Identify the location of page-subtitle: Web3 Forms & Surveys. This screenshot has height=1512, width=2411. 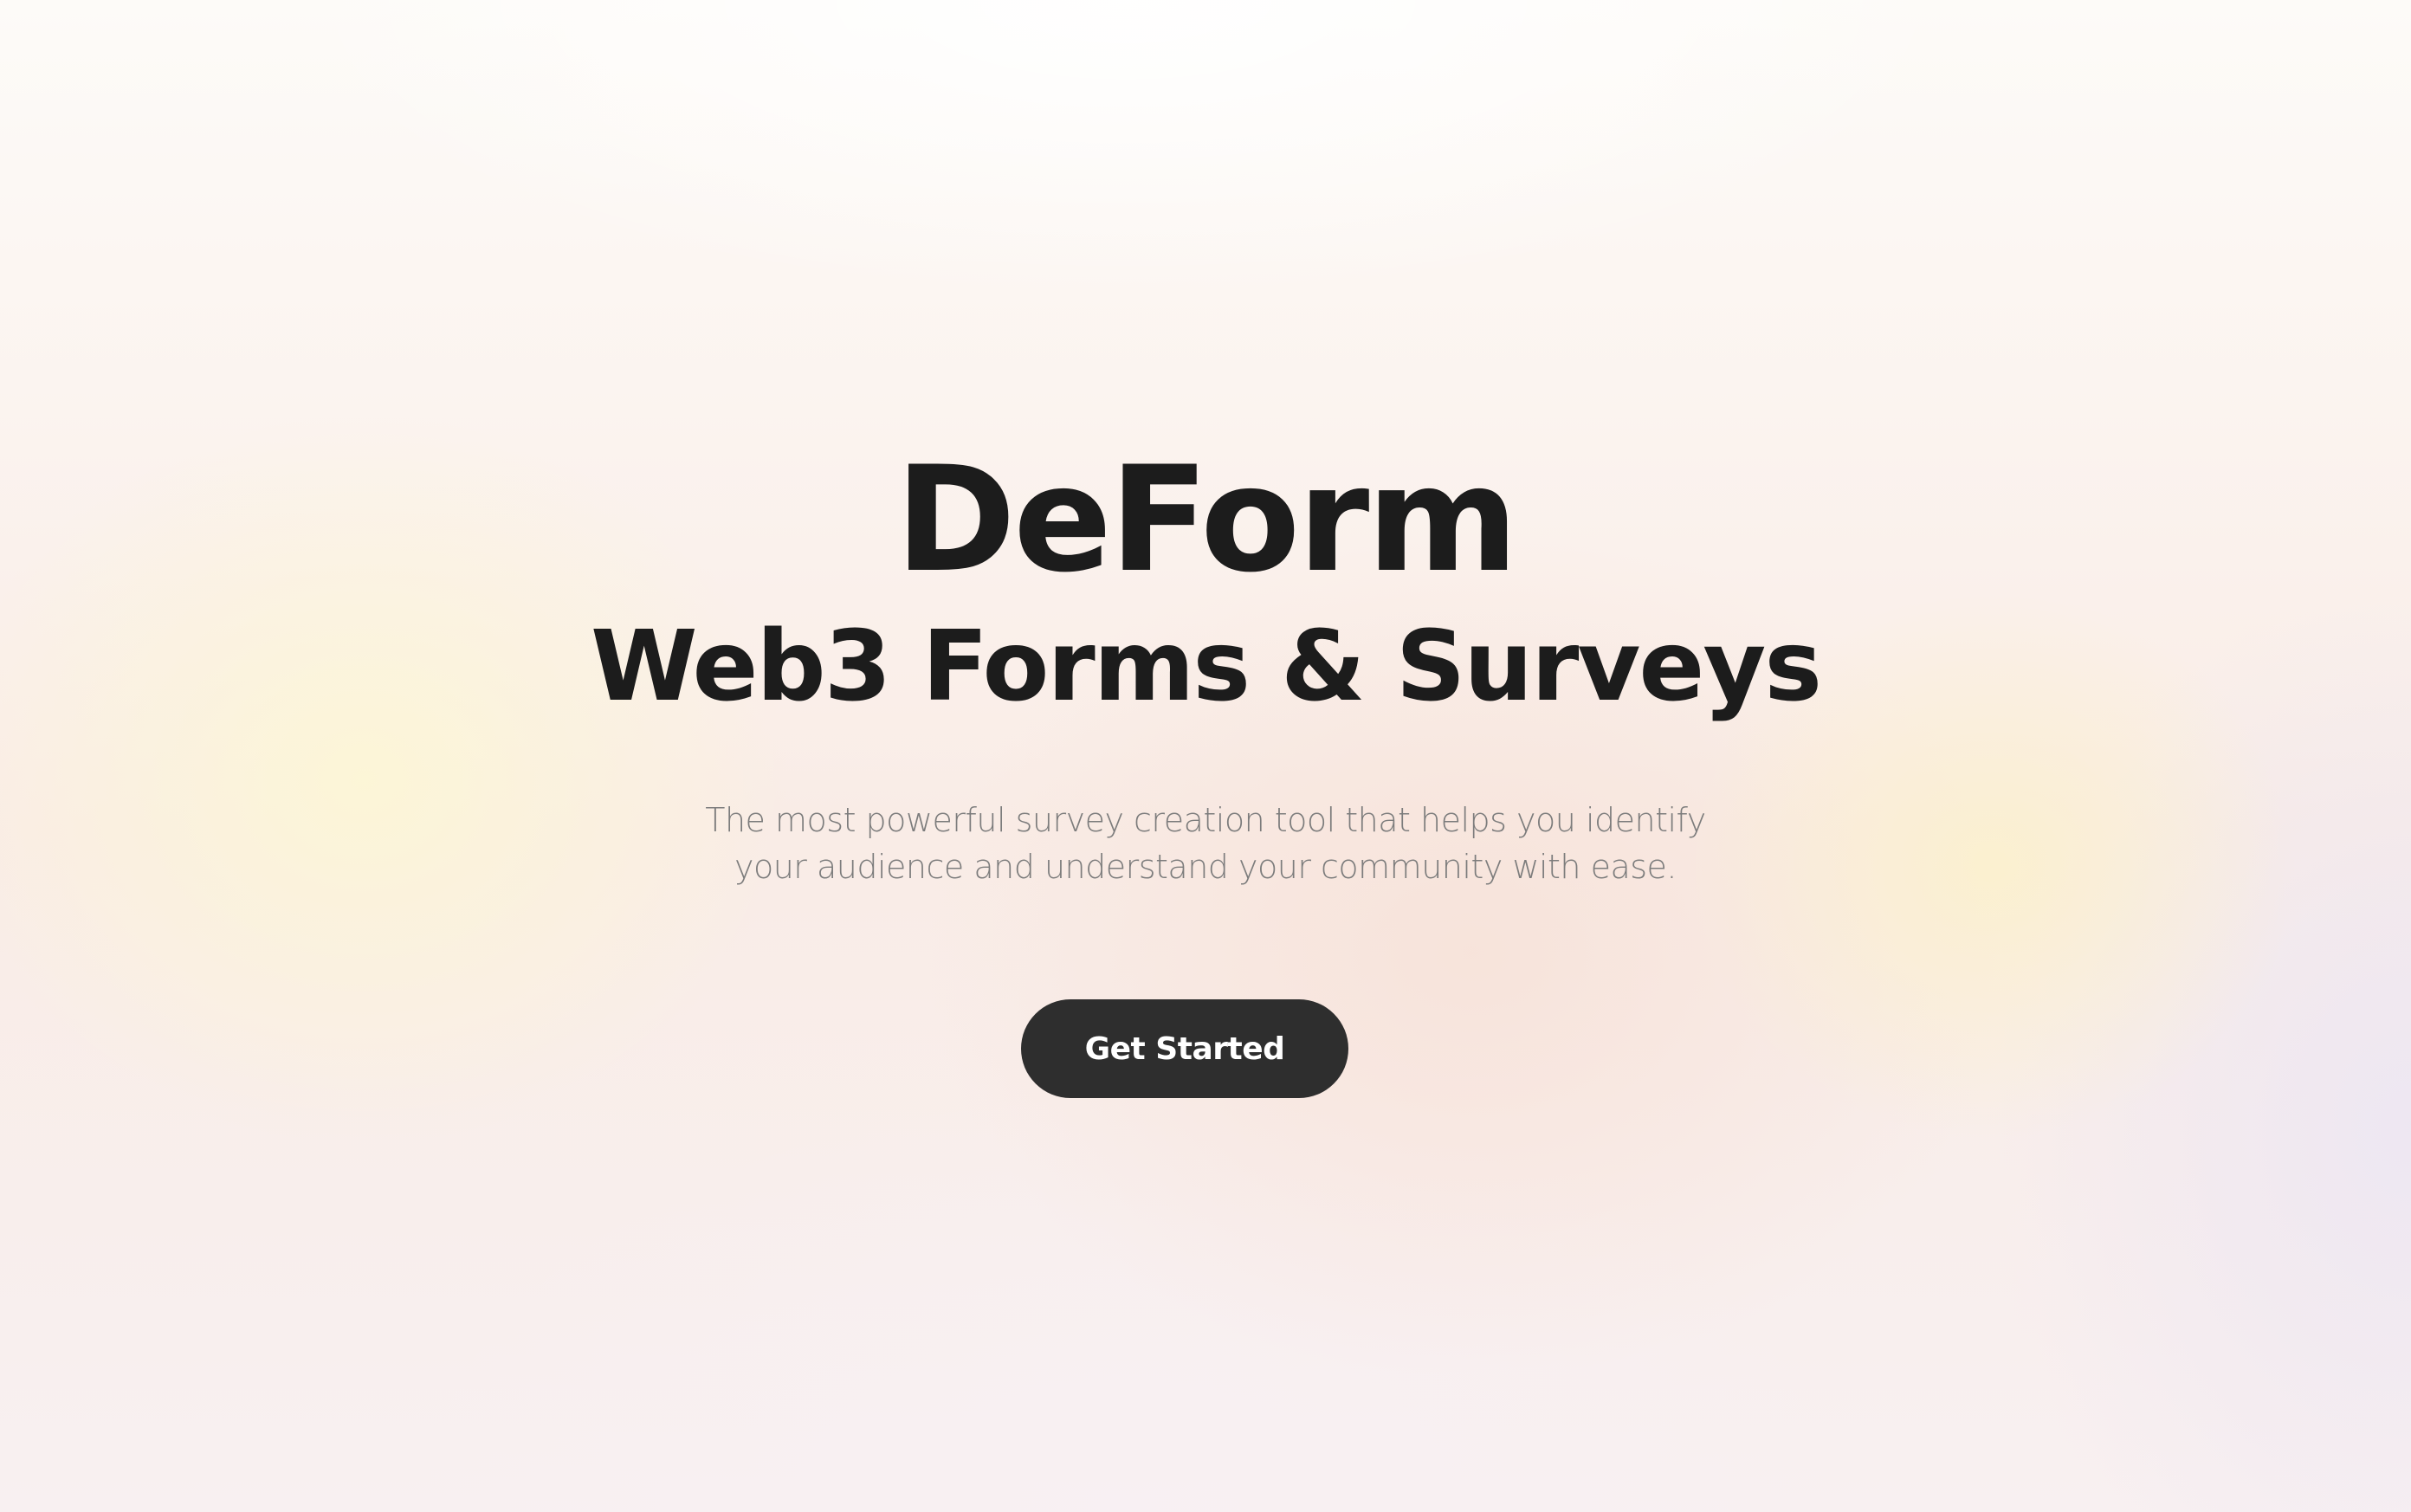
(1206, 667).